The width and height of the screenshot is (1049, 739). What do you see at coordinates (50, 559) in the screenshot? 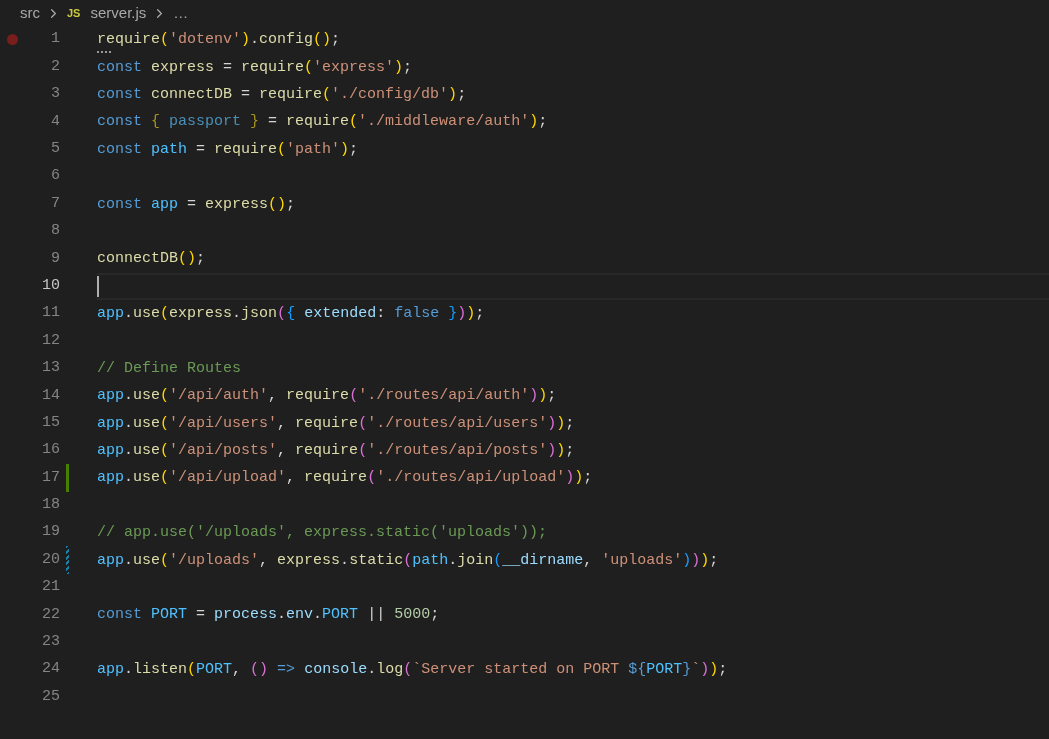
I see `line-number: 20` at bounding box center [50, 559].